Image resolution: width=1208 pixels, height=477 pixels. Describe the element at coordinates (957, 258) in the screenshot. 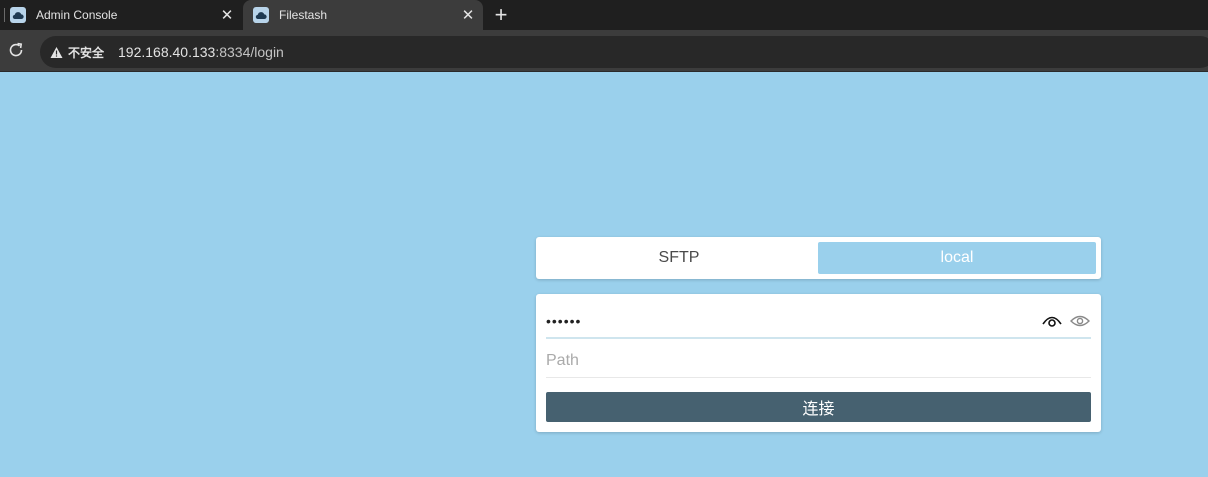

I see `tab-local: local` at that location.